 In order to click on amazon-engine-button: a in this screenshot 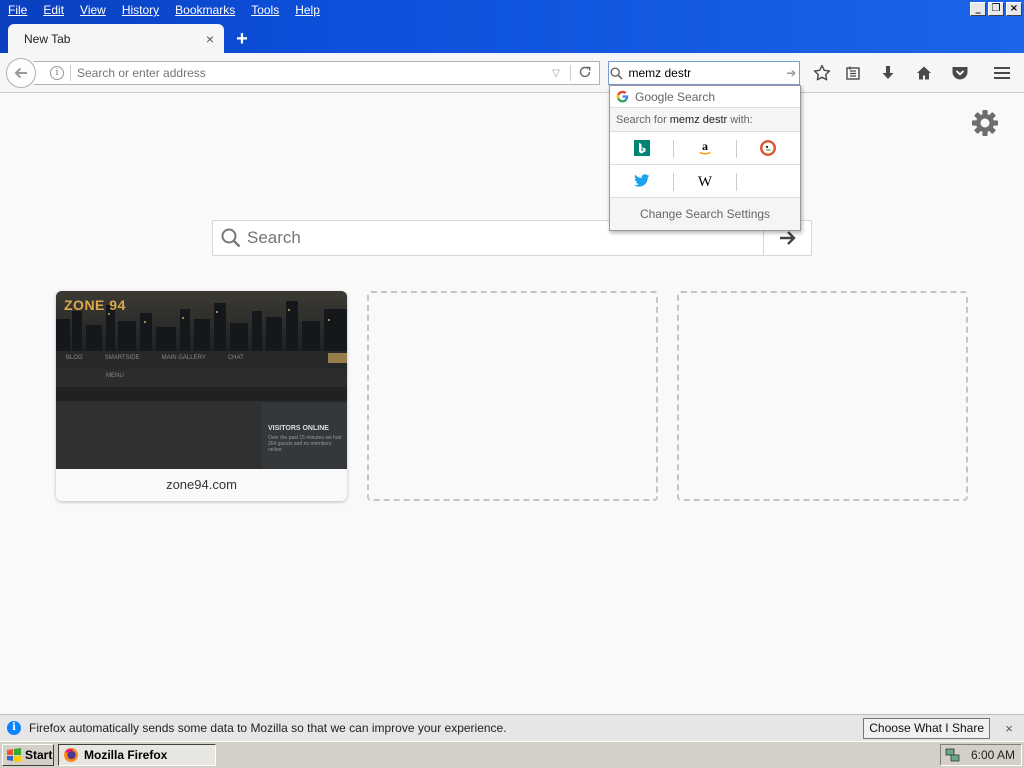, I will do `click(704, 148)`.